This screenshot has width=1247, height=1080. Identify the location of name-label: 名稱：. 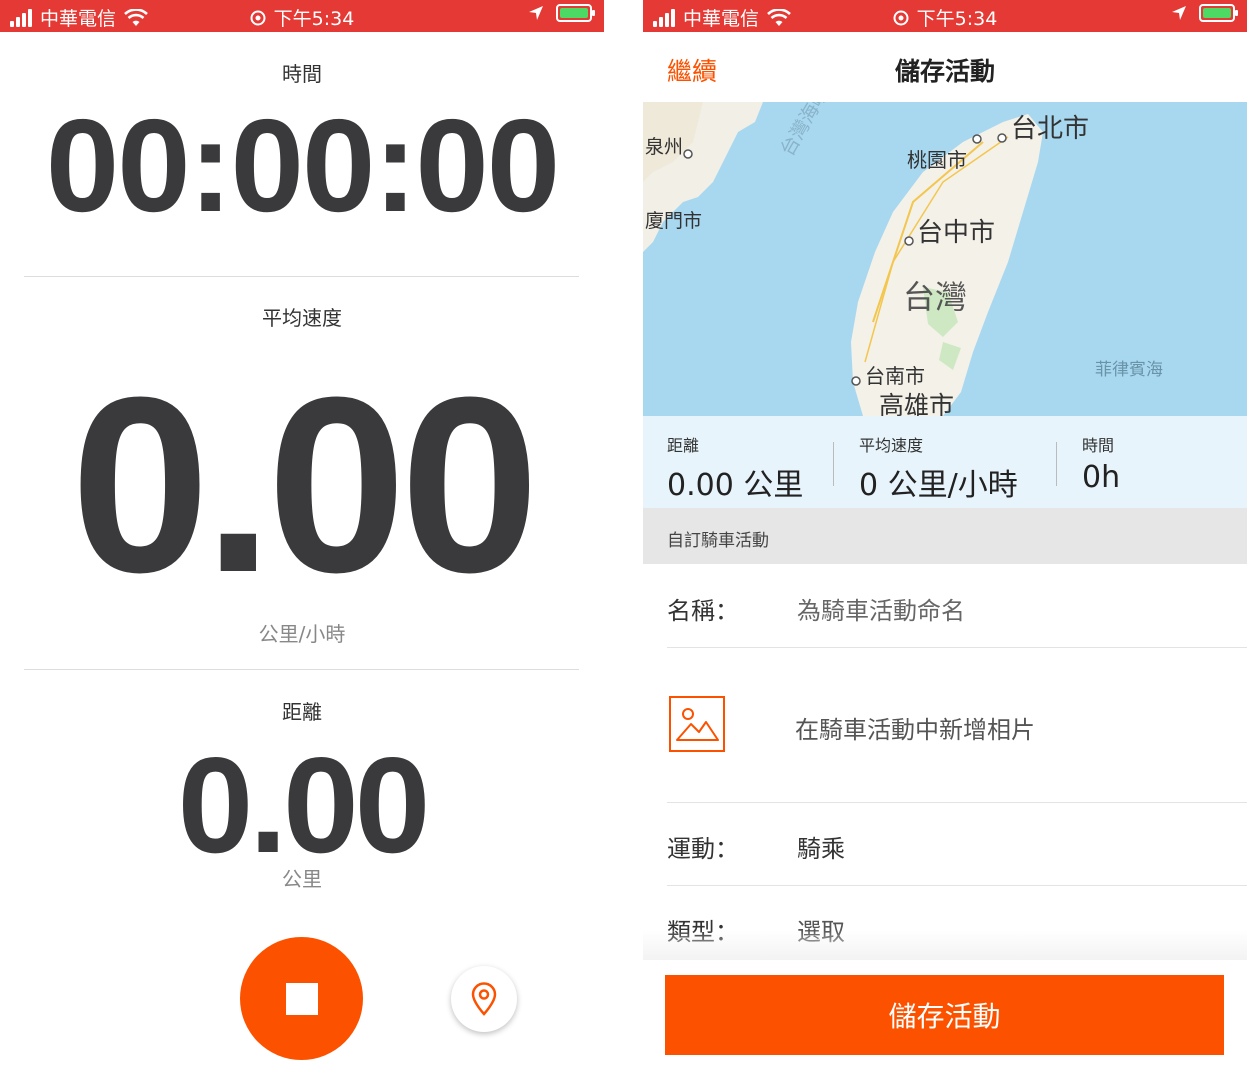
(703, 611).